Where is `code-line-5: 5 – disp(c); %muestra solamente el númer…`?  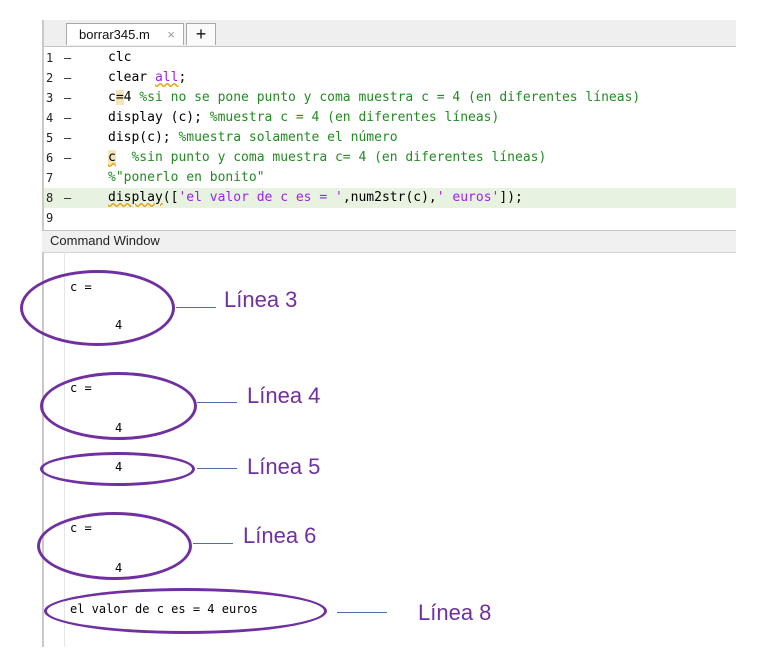 code-line-5: 5 – disp(c); %muestra solamente el númer… is located at coordinates (390, 138).